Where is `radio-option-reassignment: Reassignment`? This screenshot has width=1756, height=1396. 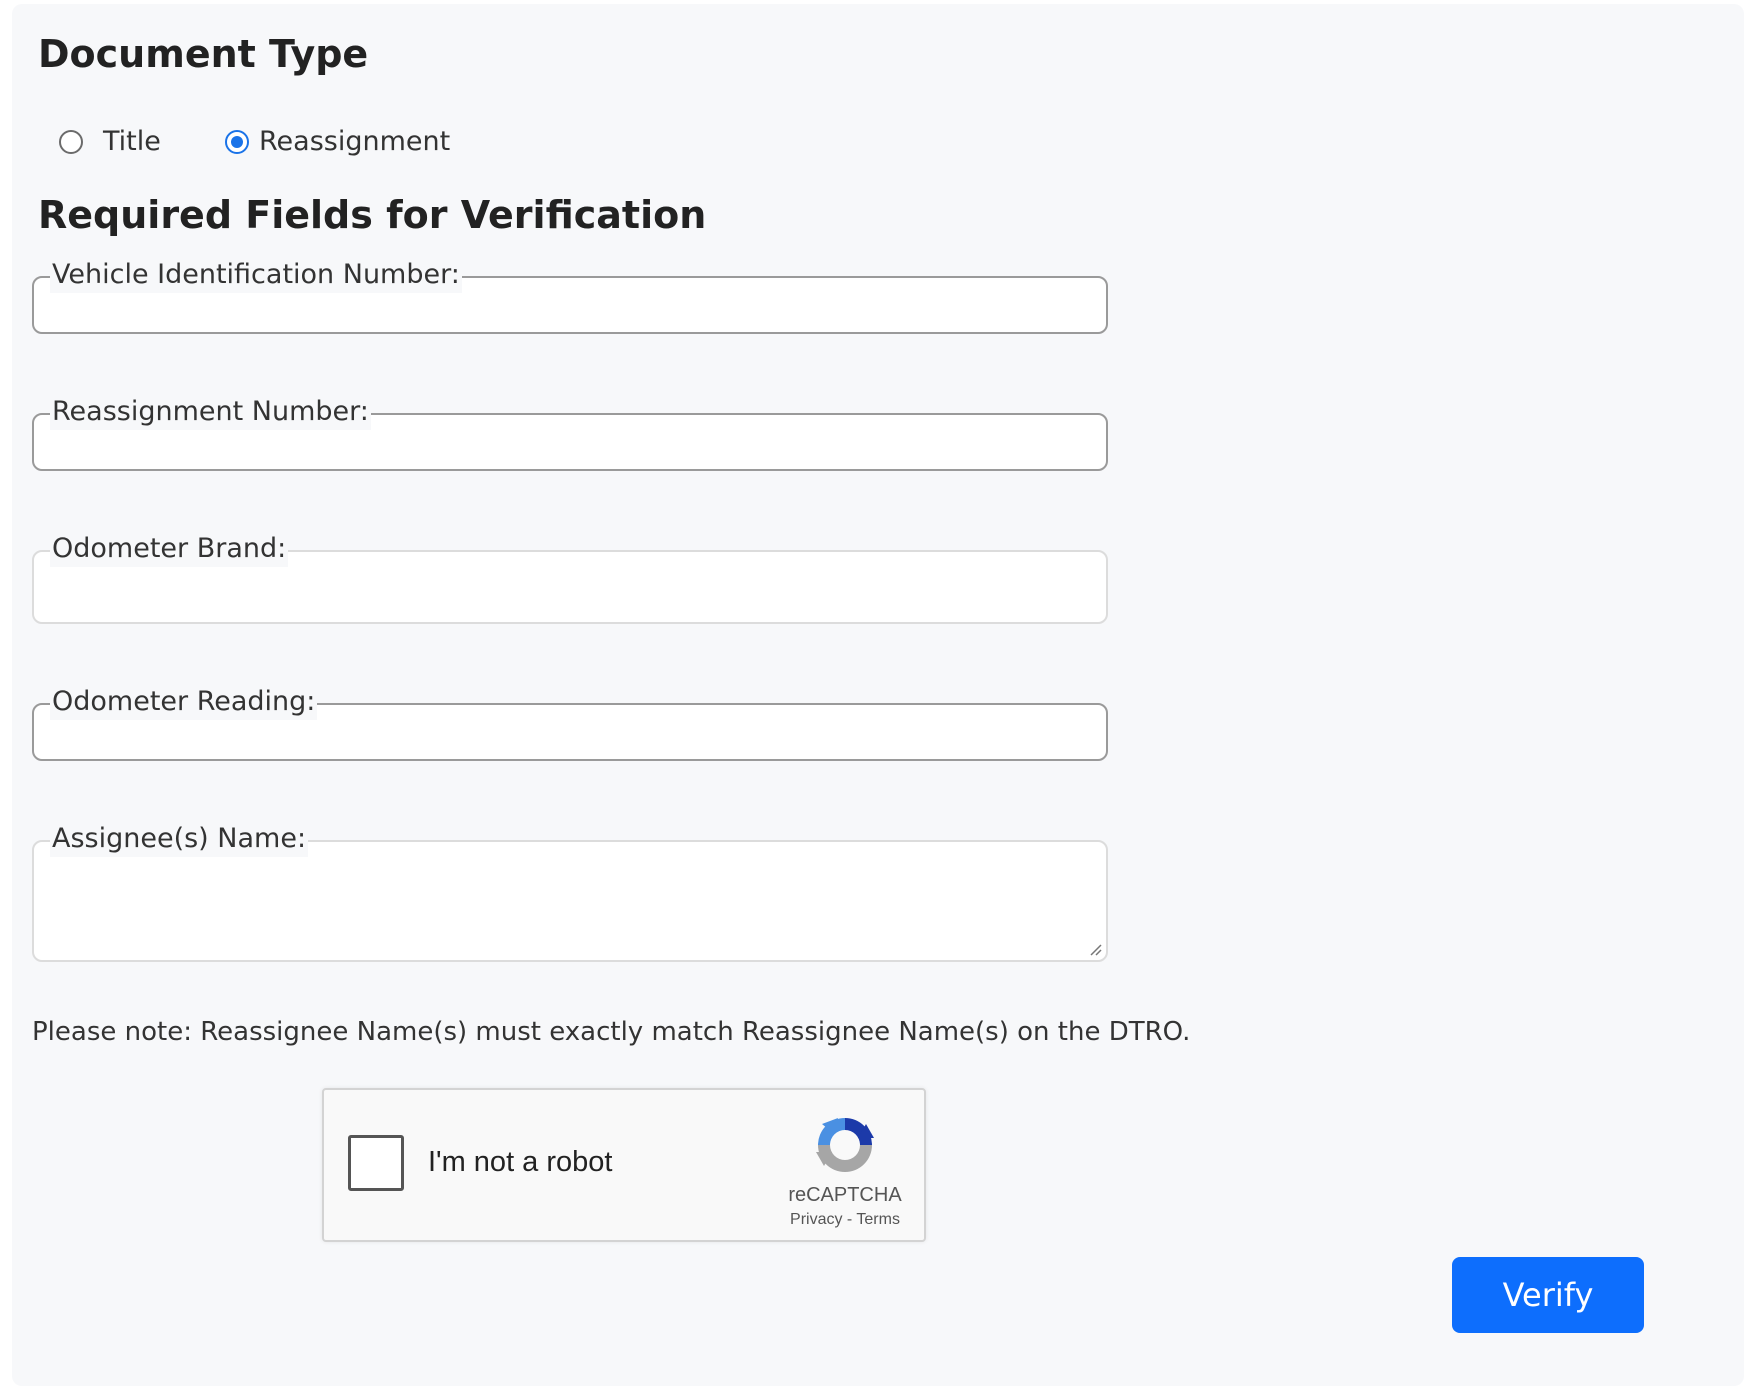 radio-option-reassignment: Reassignment is located at coordinates (337, 141).